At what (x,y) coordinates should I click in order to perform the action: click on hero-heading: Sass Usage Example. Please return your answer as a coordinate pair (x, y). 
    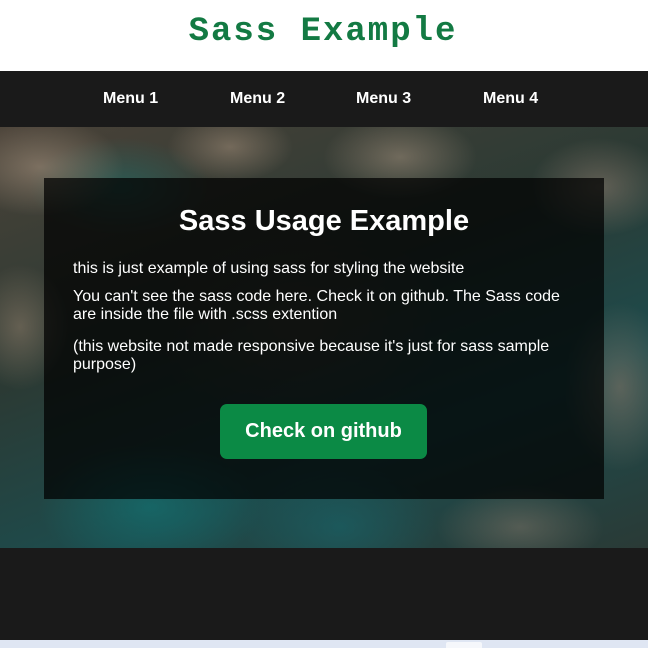
    Looking at the image, I should click on (324, 221).